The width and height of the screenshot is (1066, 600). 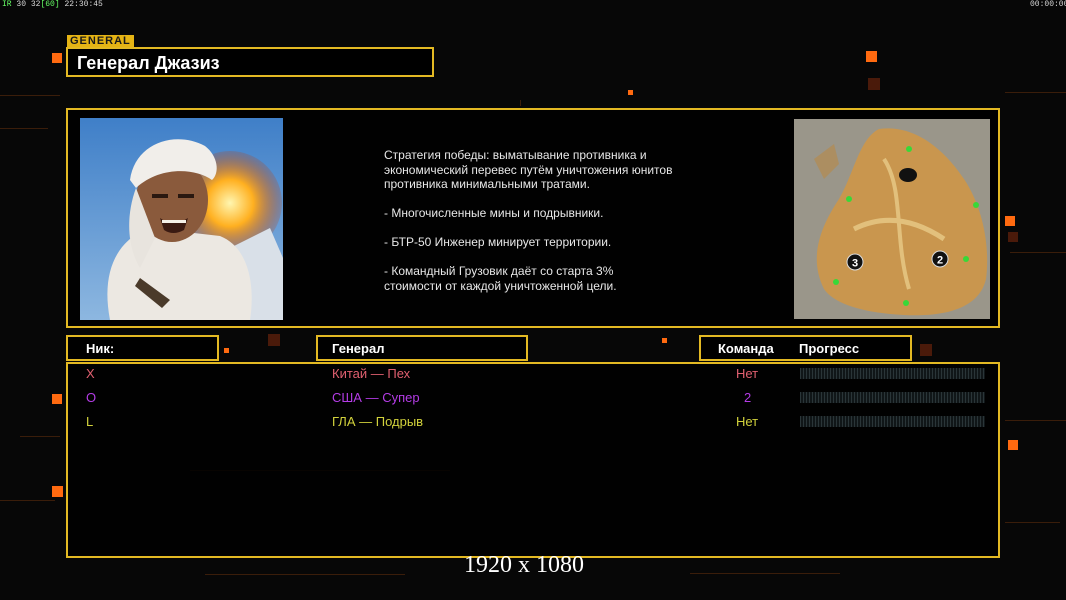 What do you see at coordinates (494, 213) in the screenshot?
I see `description-point: - Многочисленные мины и подрывники.` at bounding box center [494, 213].